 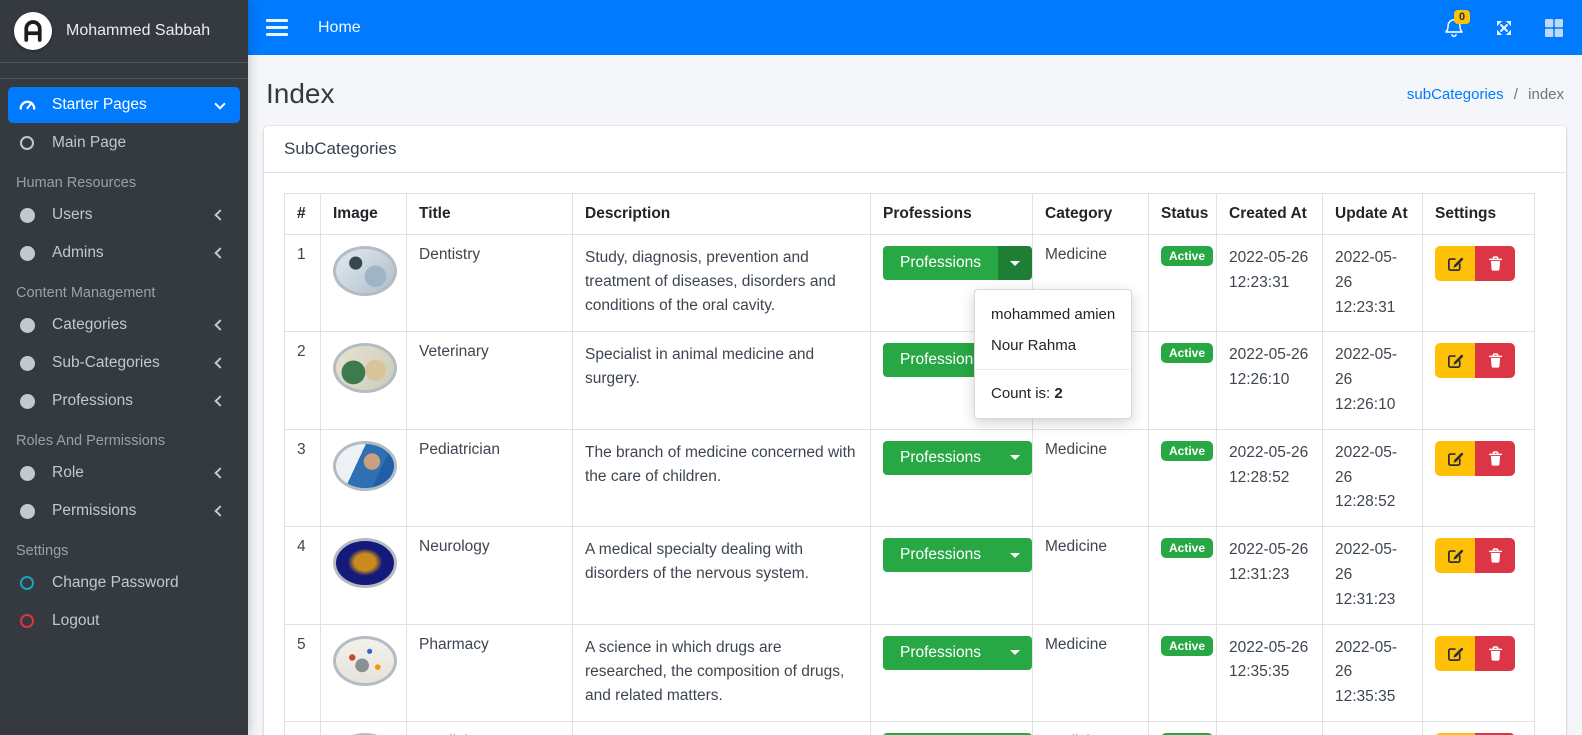 What do you see at coordinates (124, 31) in the screenshot?
I see `user-panel: Mohammed Sabbah` at bounding box center [124, 31].